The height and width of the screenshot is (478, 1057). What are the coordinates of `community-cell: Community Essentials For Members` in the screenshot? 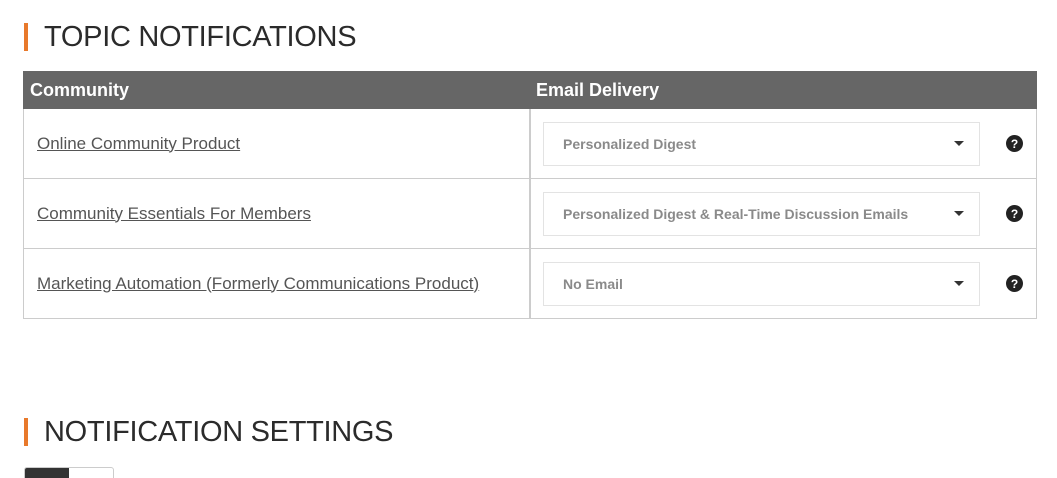 It's located at (277, 213).